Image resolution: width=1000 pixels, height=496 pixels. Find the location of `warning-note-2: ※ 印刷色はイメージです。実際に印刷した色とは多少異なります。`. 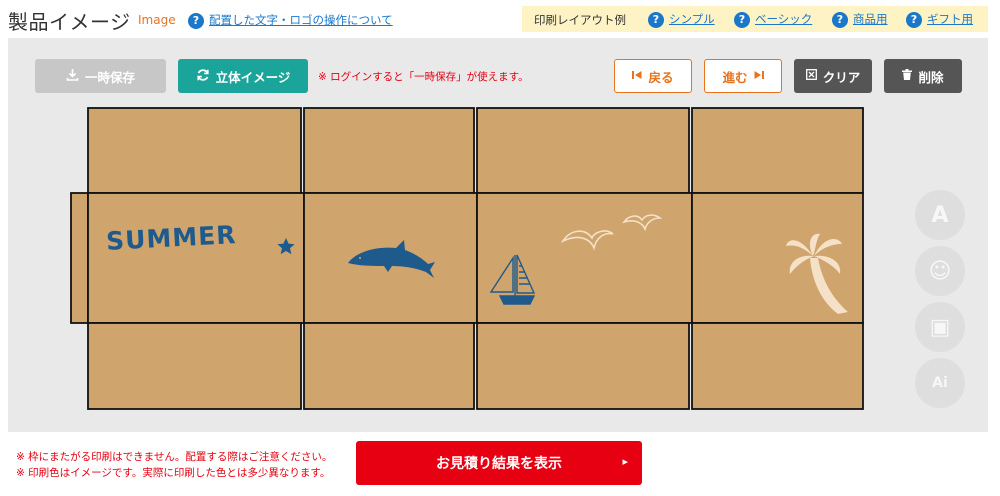

warning-note-2: ※ 印刷色はイメージです。実際に印刷した色とは多少異なります。 is located at coordinates (173, 473).